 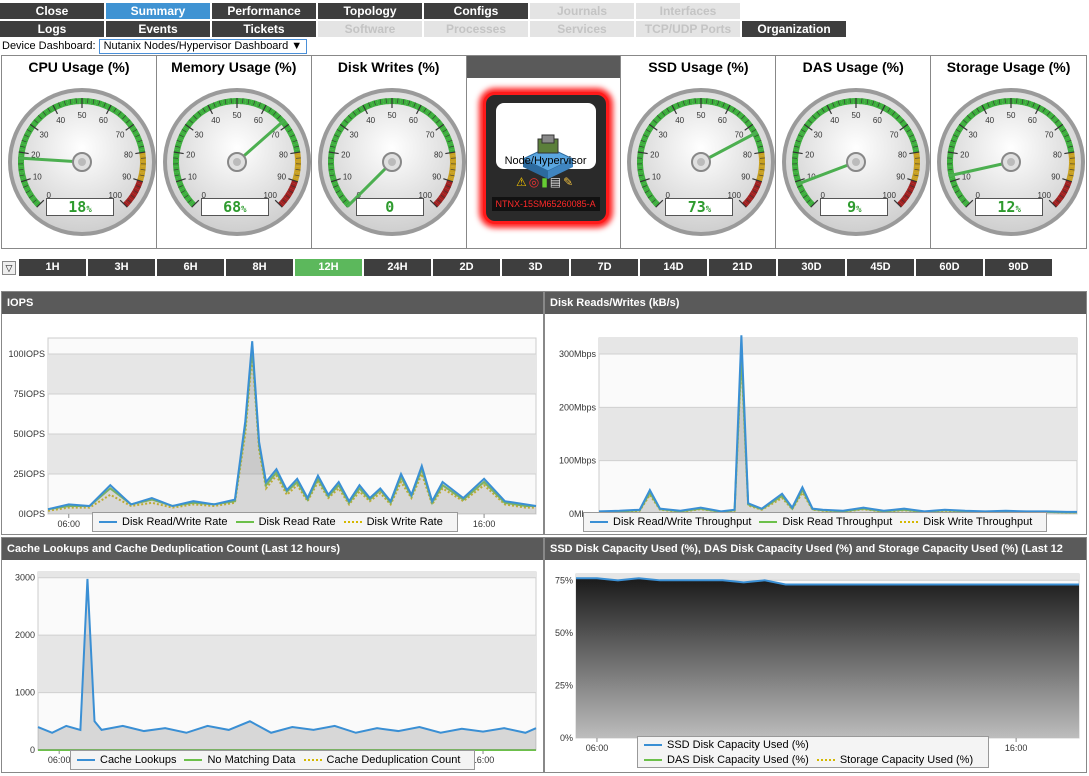 What do you see at coordinates (556, 182) in the screenshot?
I see `printer-icon: ▤` at bounding box center [556, 182].